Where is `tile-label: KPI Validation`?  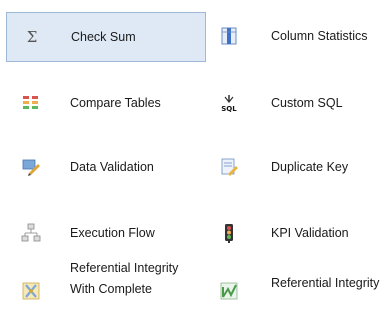
tile-label: KPI Validation is located at coordinates (310, 233).